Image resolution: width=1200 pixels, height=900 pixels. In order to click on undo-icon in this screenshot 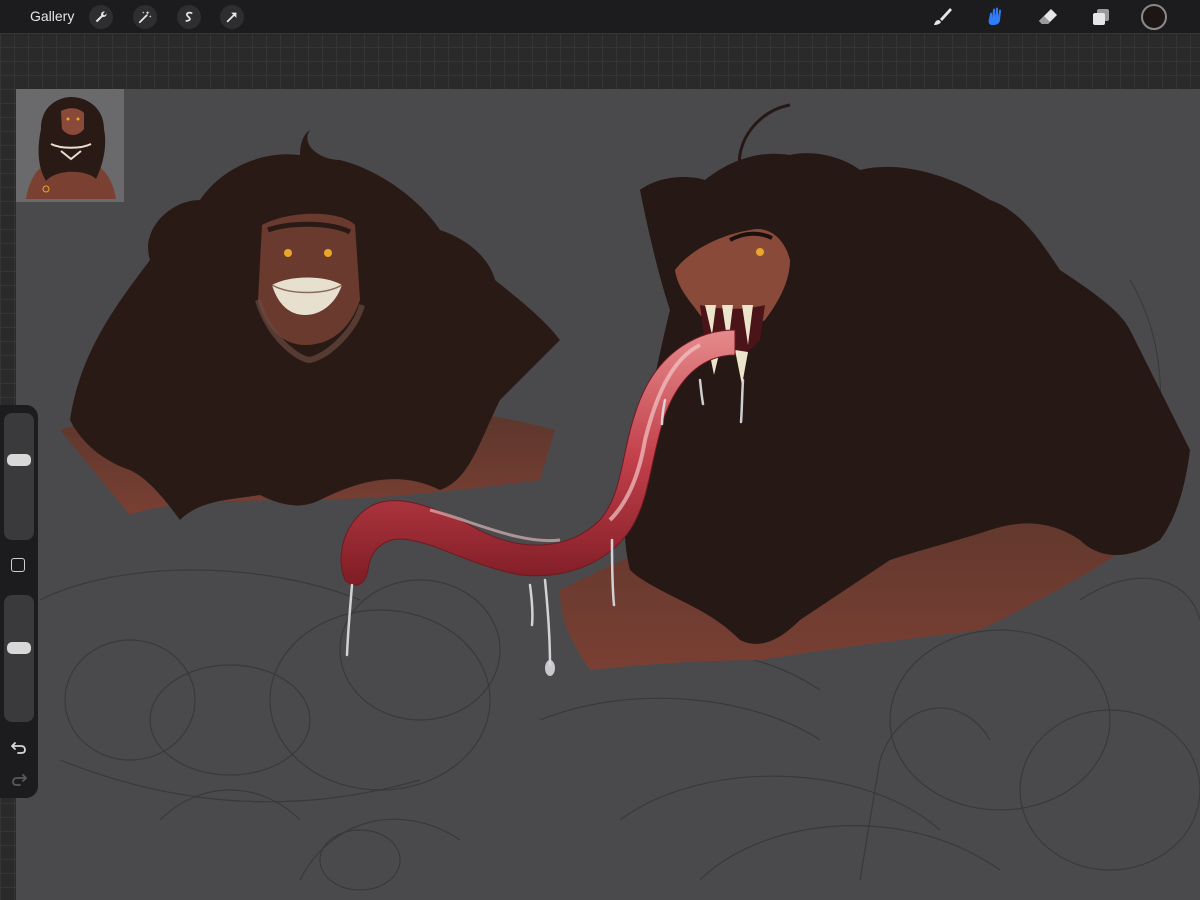, I will do `click(19, 747)`.